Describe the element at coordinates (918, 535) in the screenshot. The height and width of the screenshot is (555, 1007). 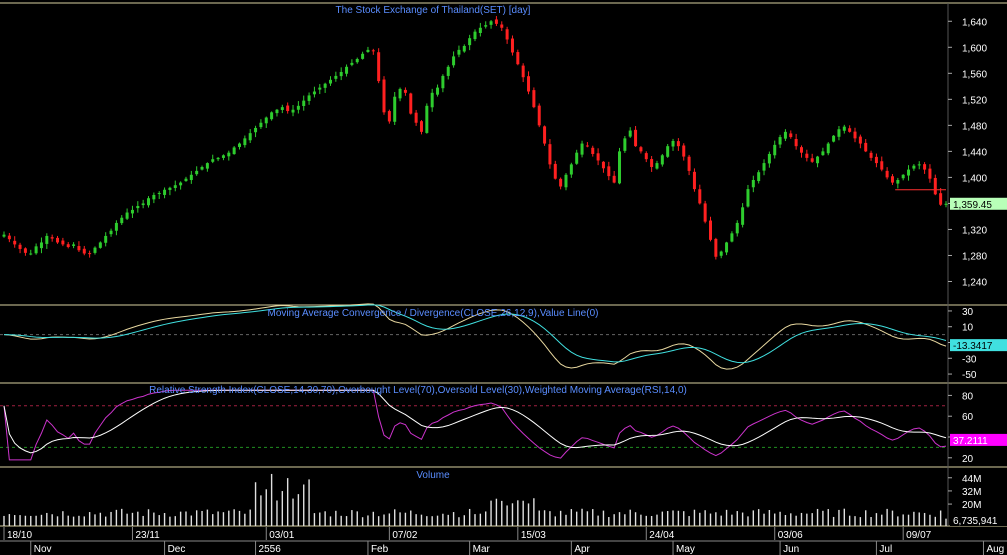
I see `date-label: 09/07` at that location.